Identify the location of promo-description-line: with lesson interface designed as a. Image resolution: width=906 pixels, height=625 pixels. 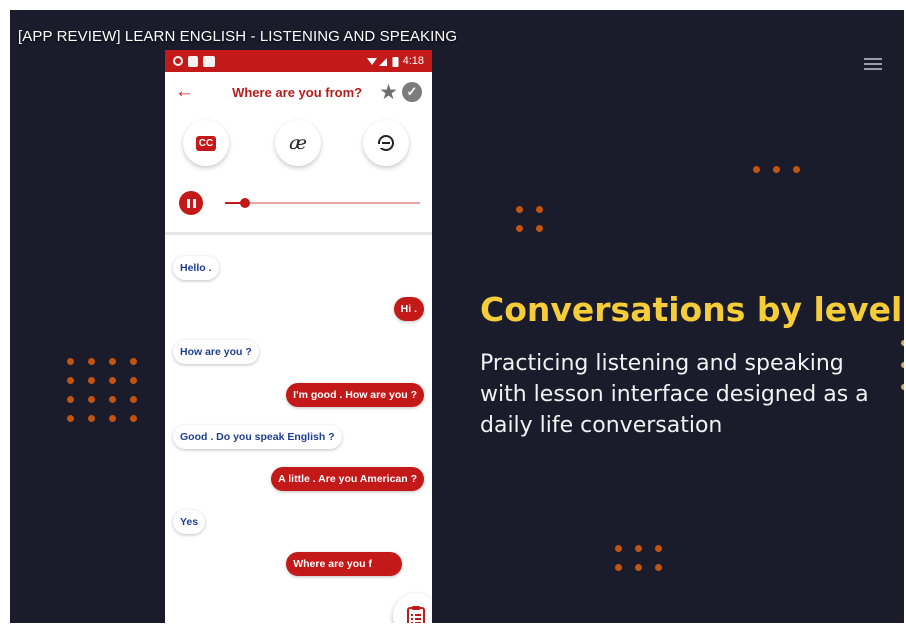
(674, 394).